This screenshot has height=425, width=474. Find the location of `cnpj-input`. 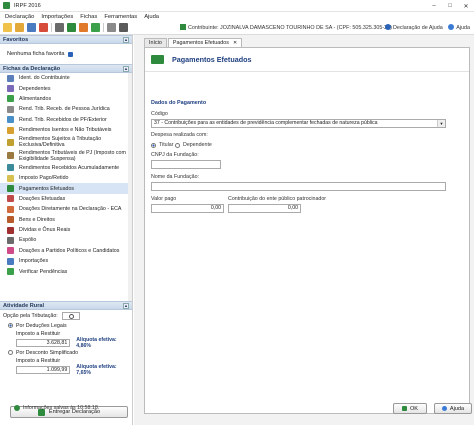

cnpj-input is located at coordinates (186, 164).